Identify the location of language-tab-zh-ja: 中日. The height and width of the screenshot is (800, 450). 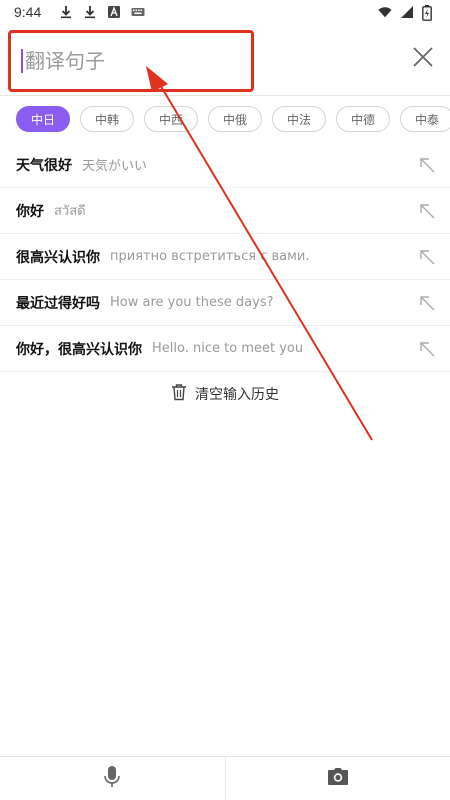
(43, 119).